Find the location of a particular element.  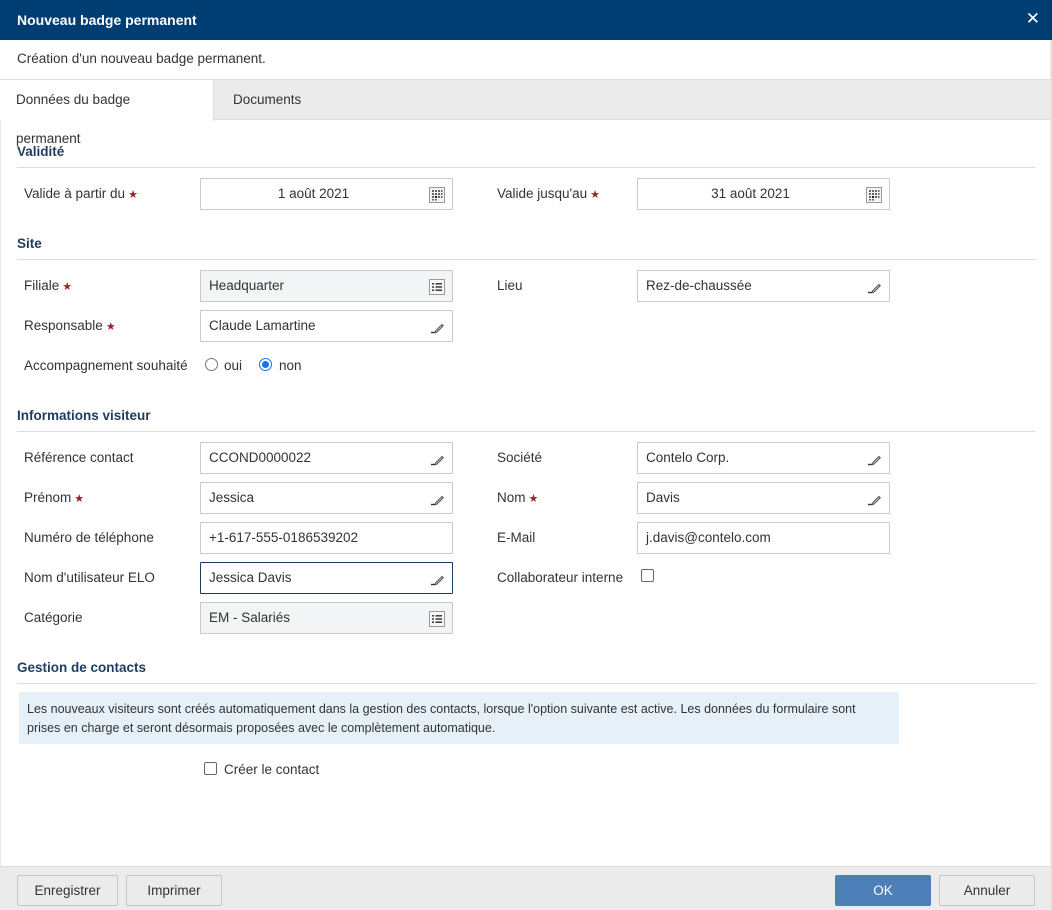

email-label: E-Mail is located at coordinates (516, 537).